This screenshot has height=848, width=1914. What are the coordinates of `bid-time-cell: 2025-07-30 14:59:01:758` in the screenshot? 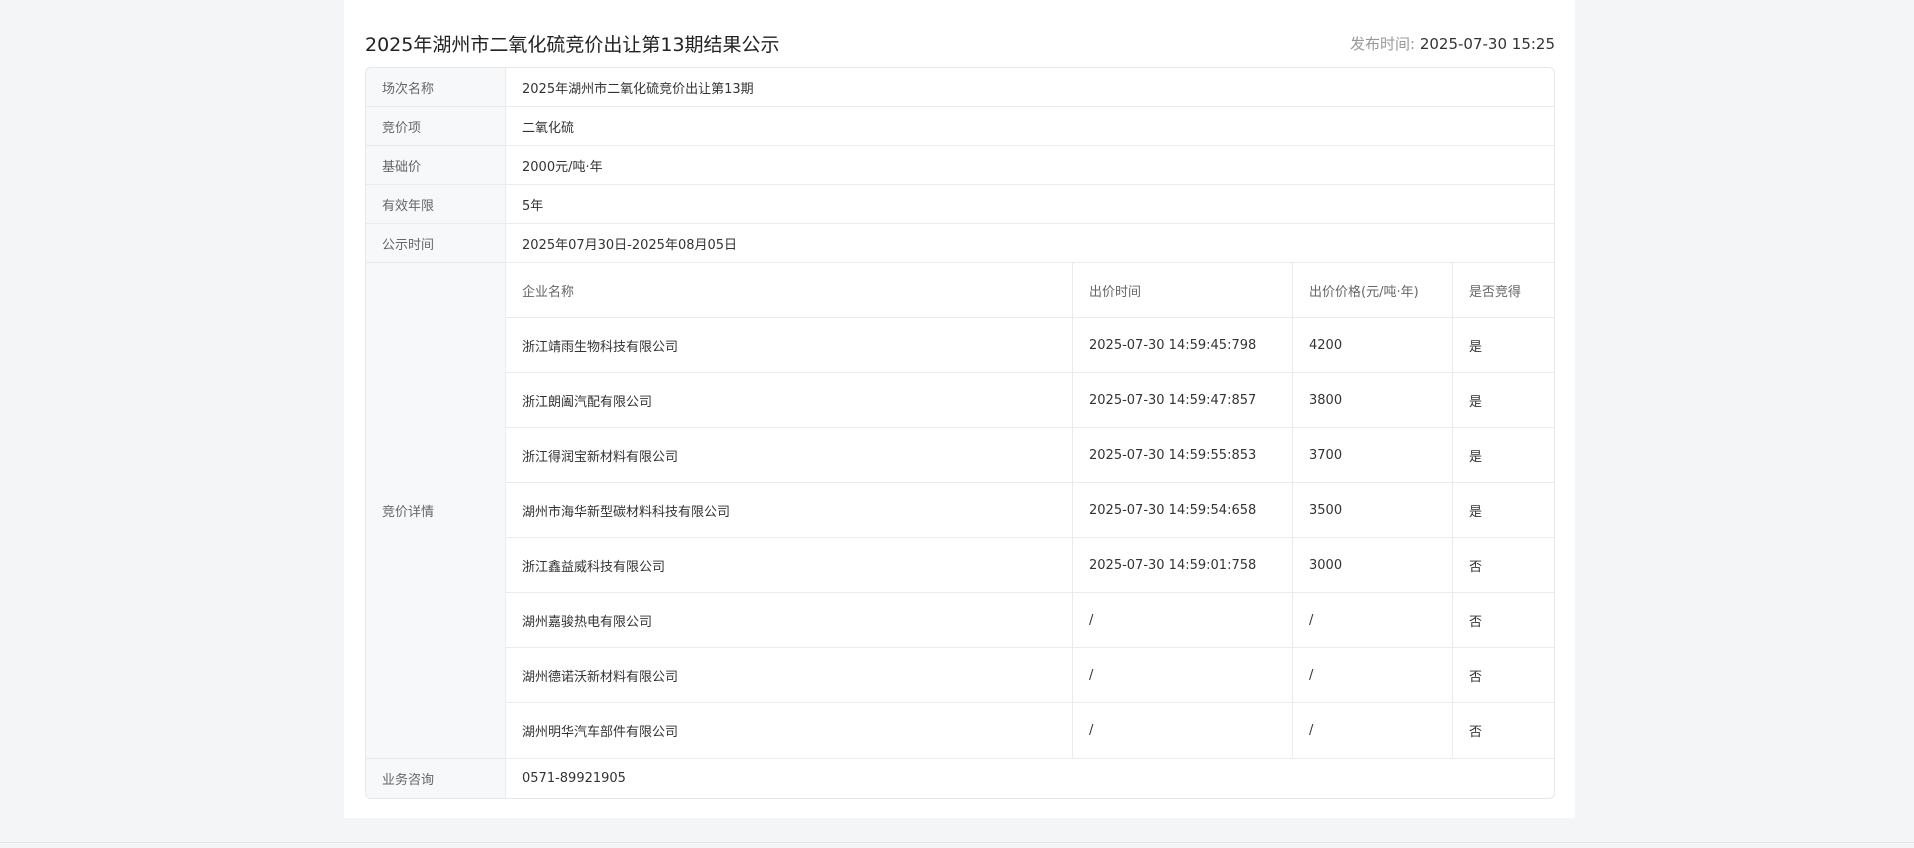 It's located at (1183, 565).